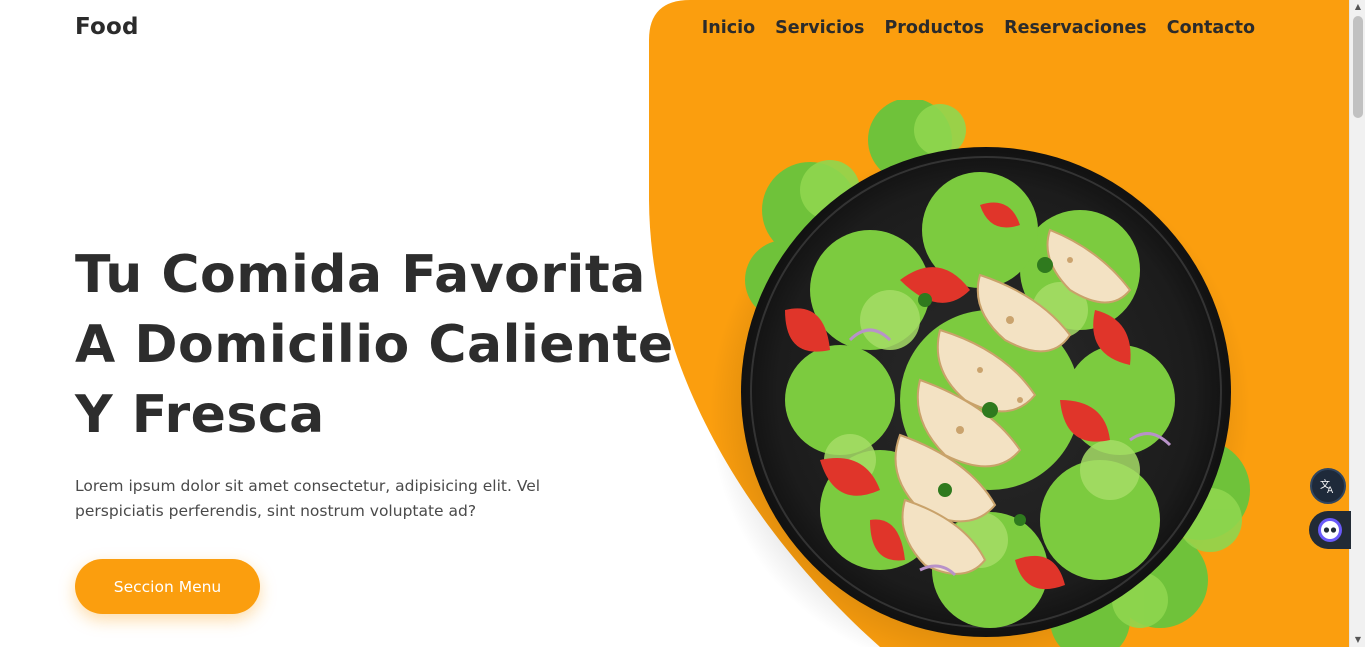 The width and height of the screenshot is (1365, 647). Describe the element at coordinates (728, 28) in the screenshot. I see `nav-item-inicio: Inicio` at that location.